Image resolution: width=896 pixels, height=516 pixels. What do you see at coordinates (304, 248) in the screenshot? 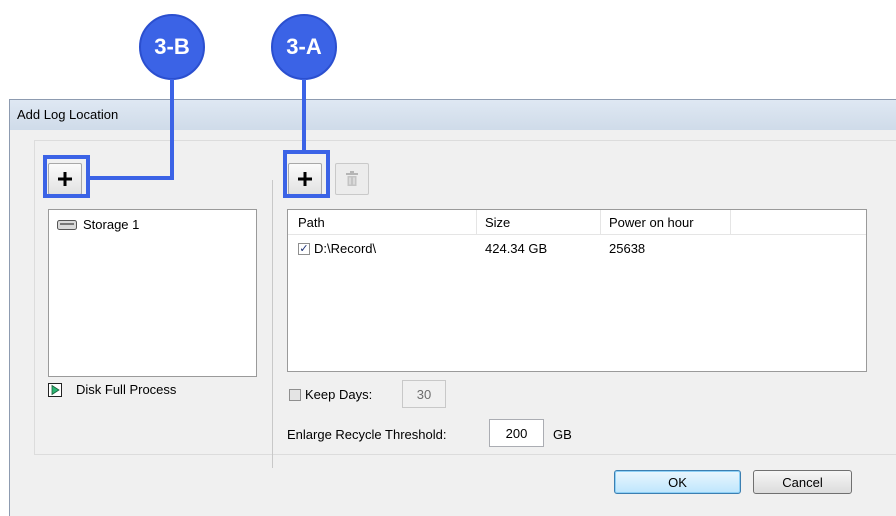
I see `row-checkbox: ✓` at bounding box center [304, 248].